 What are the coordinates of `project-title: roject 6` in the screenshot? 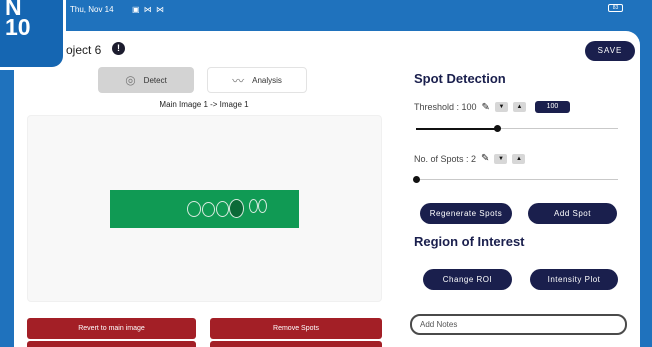 It's located at (82, 50).